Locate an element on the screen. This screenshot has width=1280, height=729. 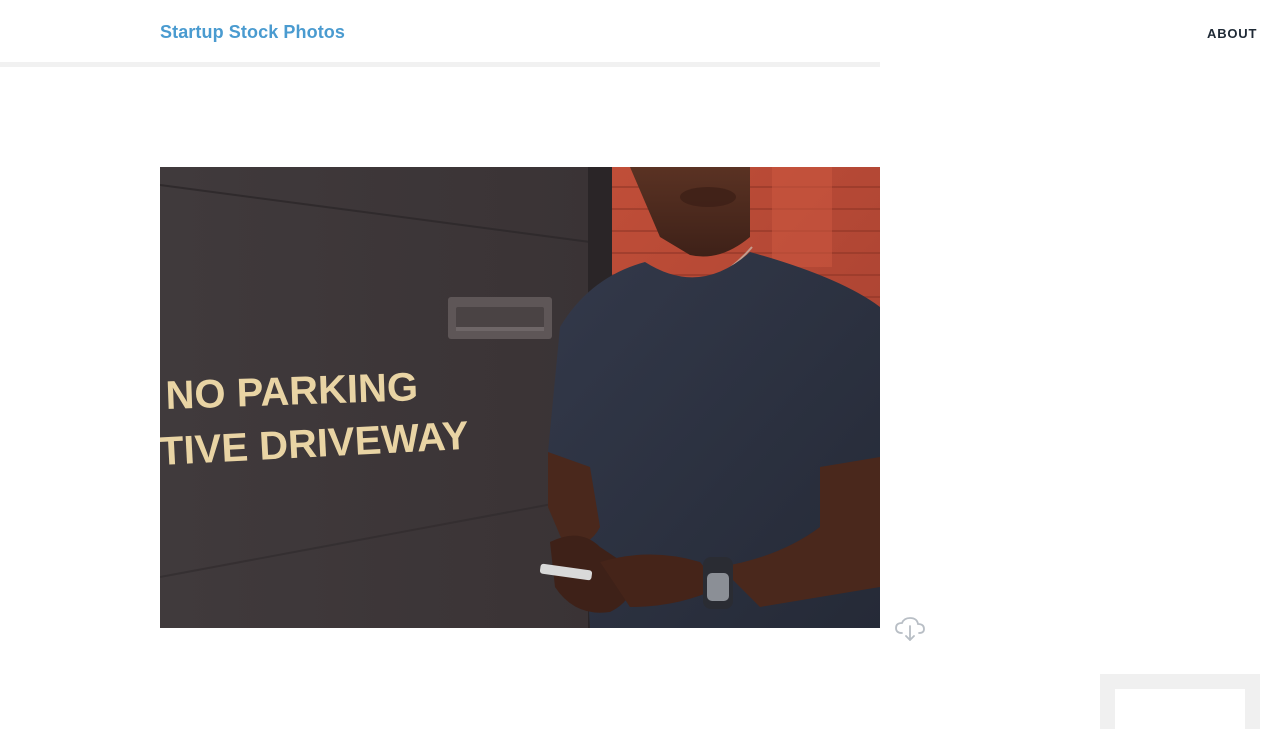
cloud-download-icon is located at coordinates (910, 629).